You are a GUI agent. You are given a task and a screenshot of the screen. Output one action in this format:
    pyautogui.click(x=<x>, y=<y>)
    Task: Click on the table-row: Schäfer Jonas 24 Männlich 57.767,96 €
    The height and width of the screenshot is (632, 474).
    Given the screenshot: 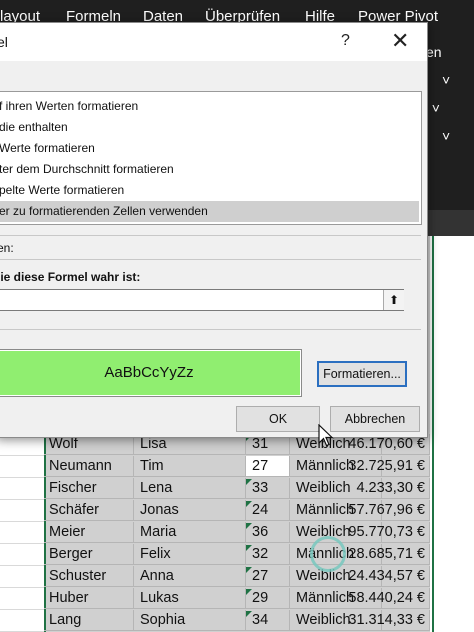 What is the action you would take?
    pyautogui.click(x=237, y=511)
    